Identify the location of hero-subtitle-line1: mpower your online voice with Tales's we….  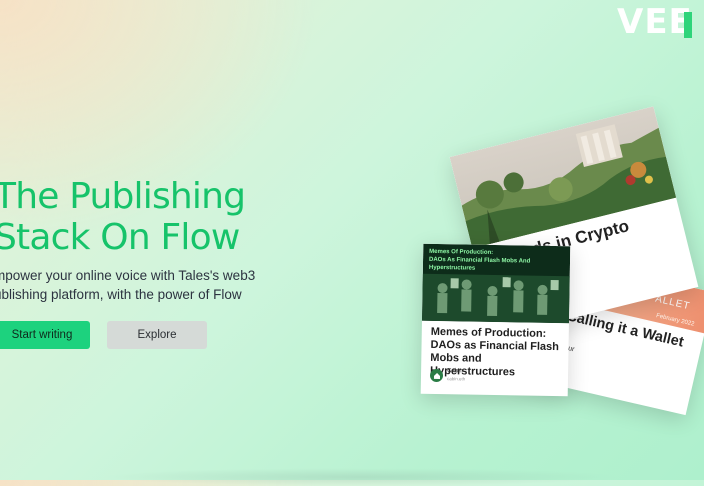
(128, 275).